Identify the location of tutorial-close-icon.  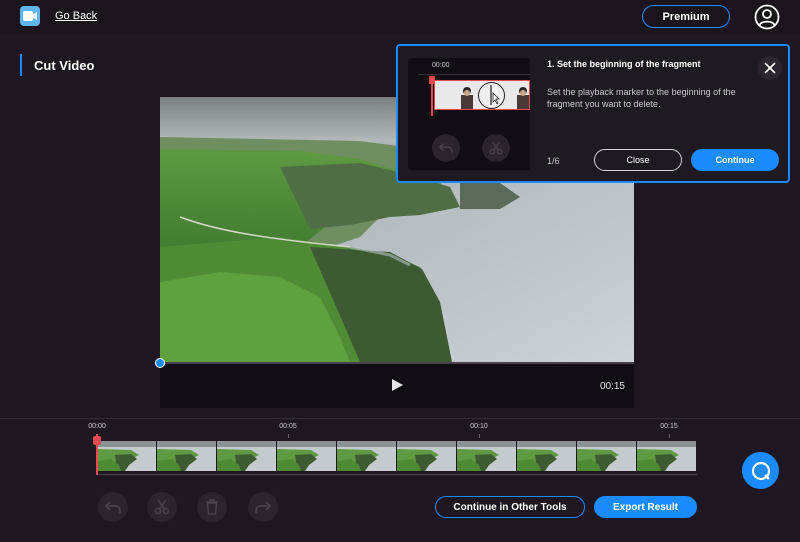
(770, 68).